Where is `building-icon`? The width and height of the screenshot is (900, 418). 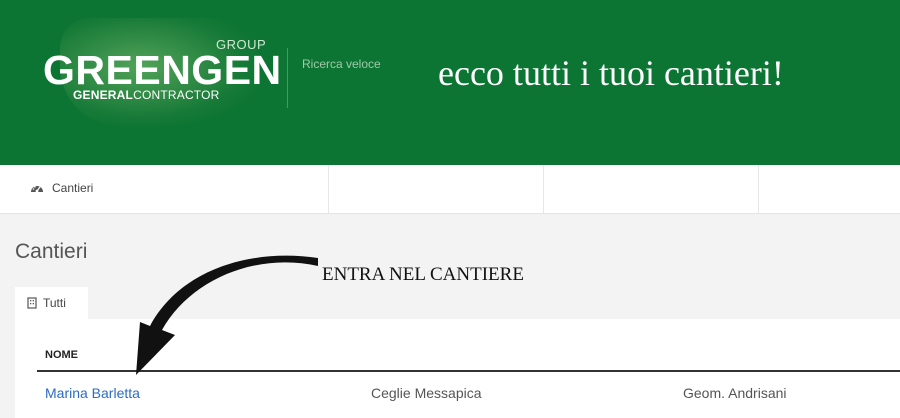 building-icon is located at coordinates (32, 303).